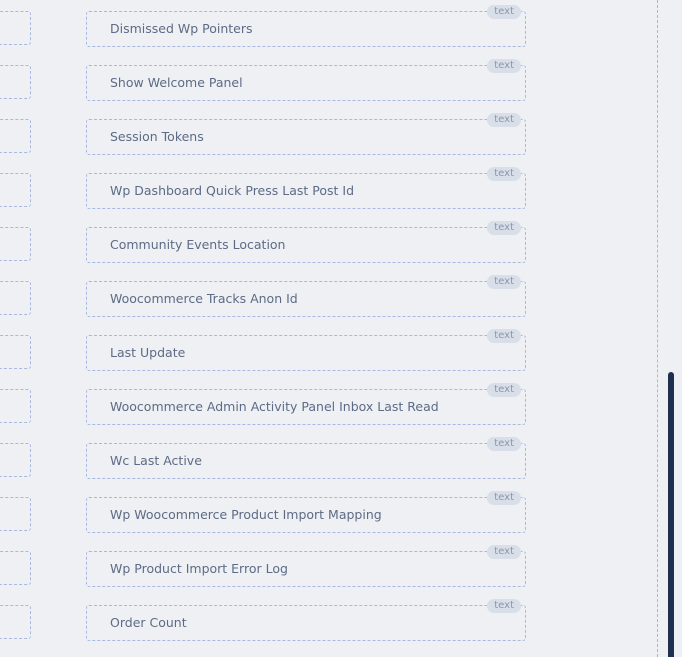 This screenshot has height=657, width=682. I want to click on field-label: Wp Dashboard Quick Press Last Post Id, so click(232, 190).